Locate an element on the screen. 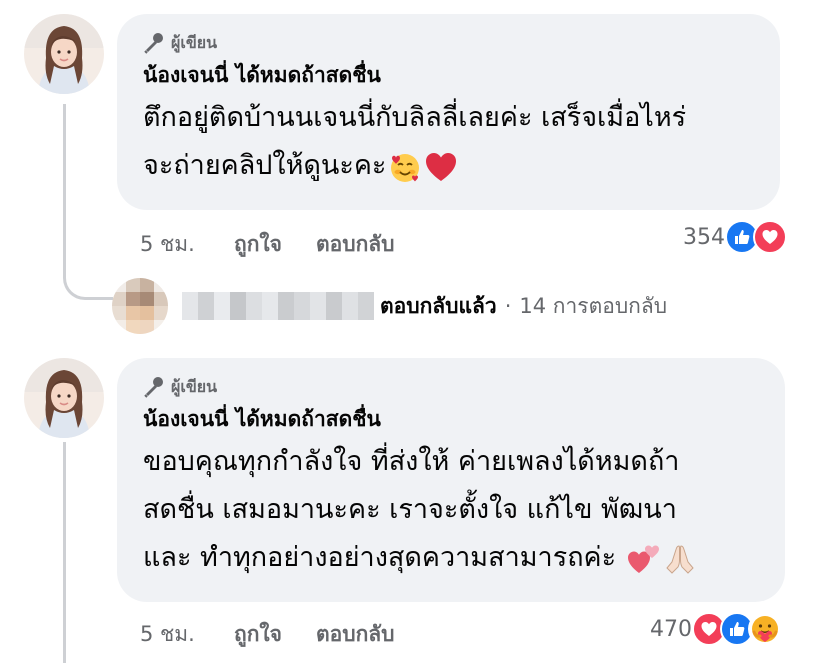 Image resolution: width=828 pixels, height=663 pixels. reaction-summary: 470 is located at coordinates (716, 629).